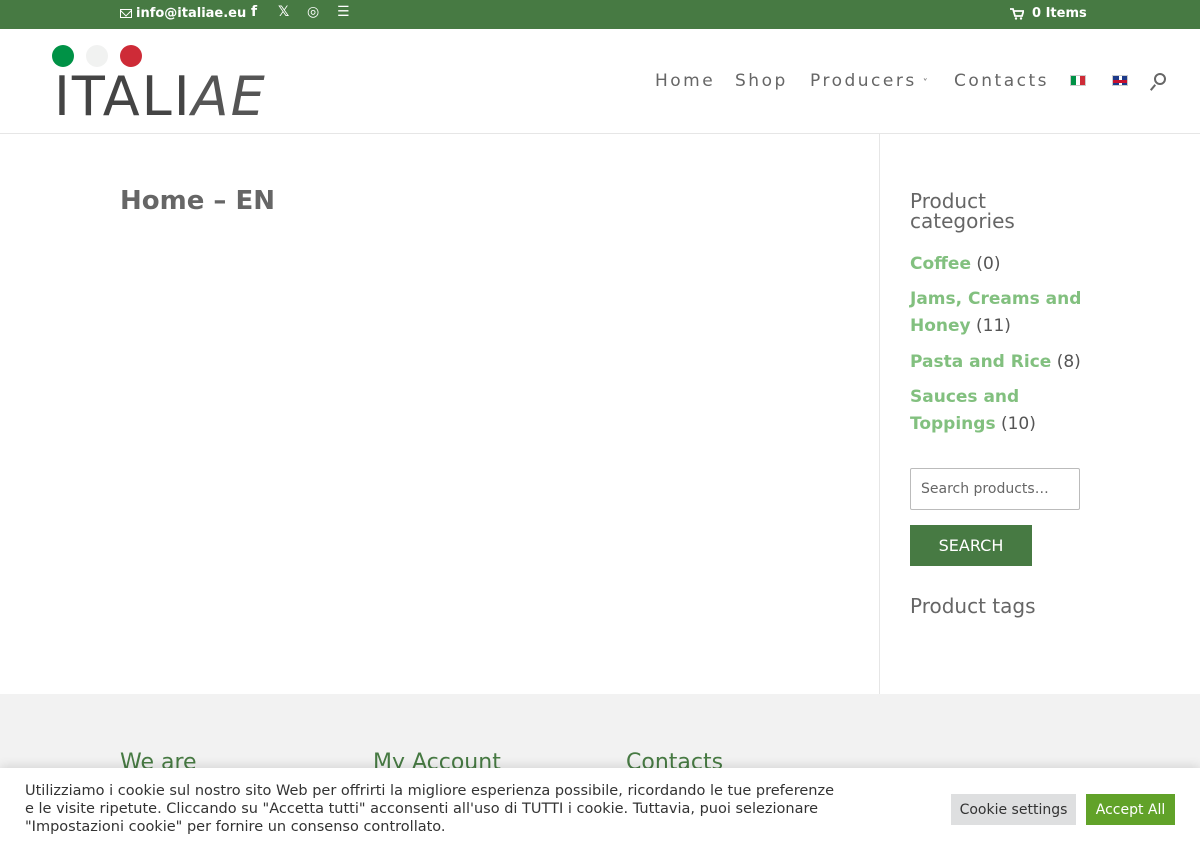 This screenshot has height=850, width=1200. Describe the element at coordinates (973, 410) in the screenshot. I see `category-item: Sauces and Toppings (10)` at that location.